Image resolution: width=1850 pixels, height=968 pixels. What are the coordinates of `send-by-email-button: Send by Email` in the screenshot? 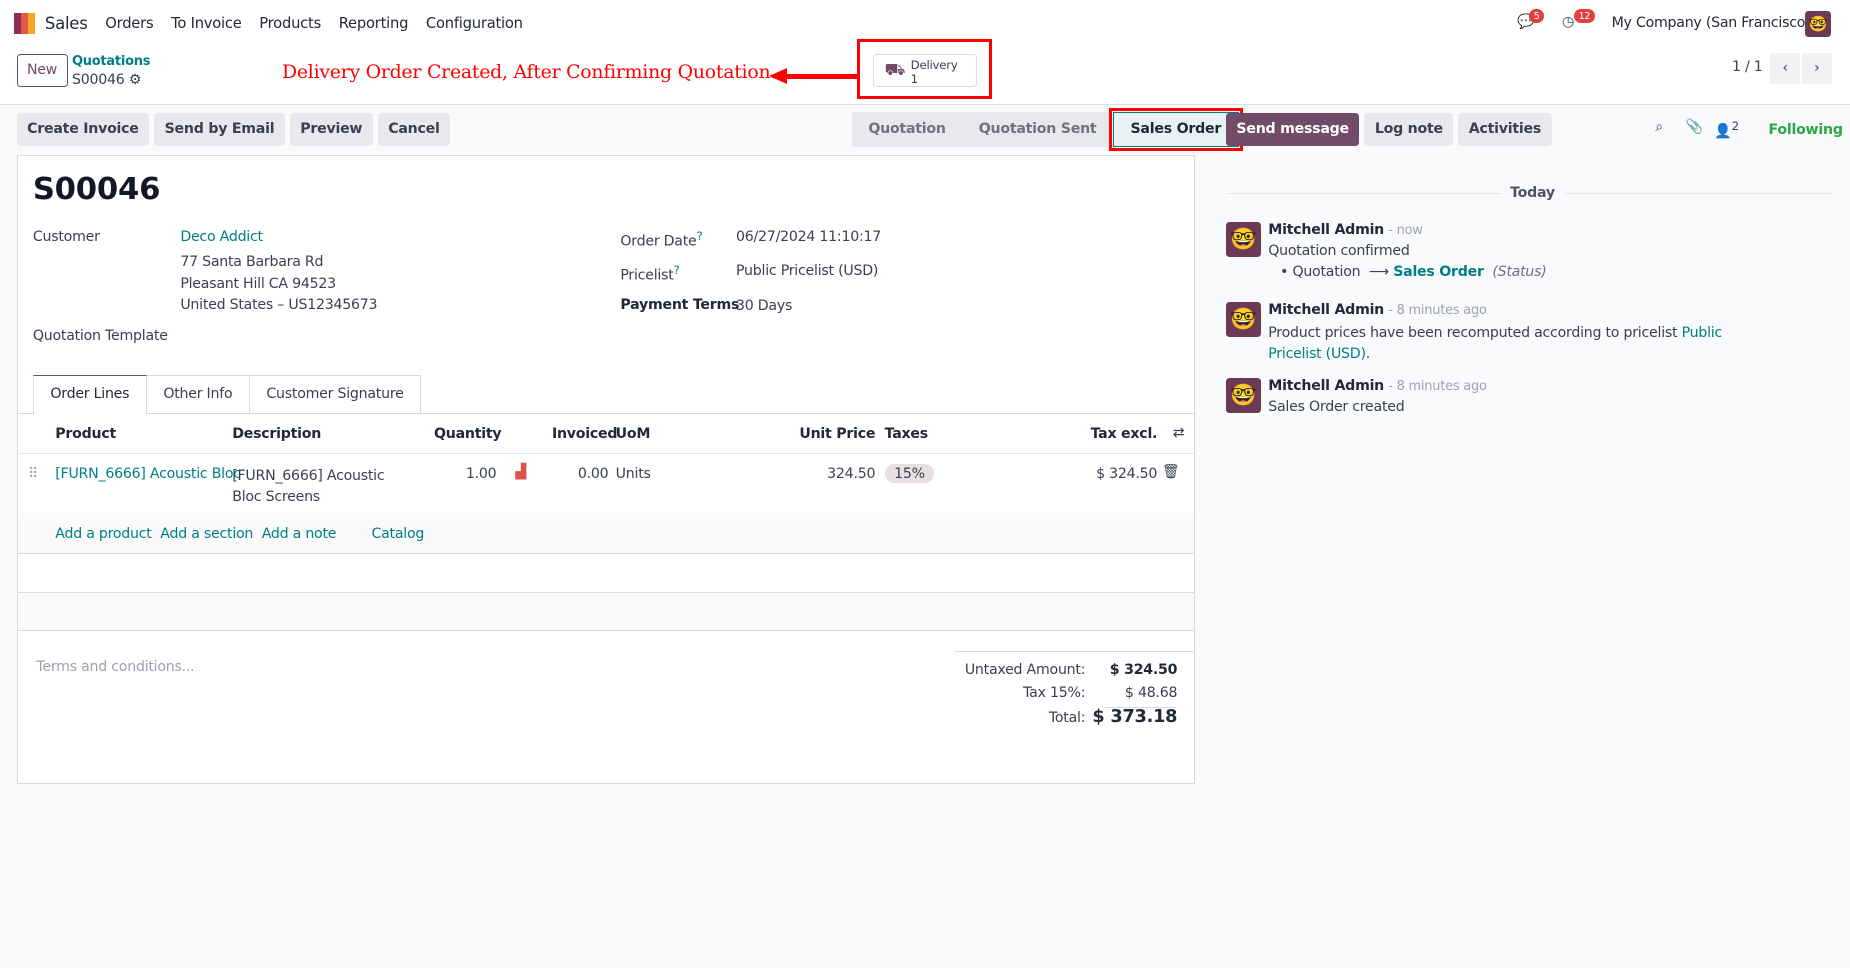 It's located at (219, 130).